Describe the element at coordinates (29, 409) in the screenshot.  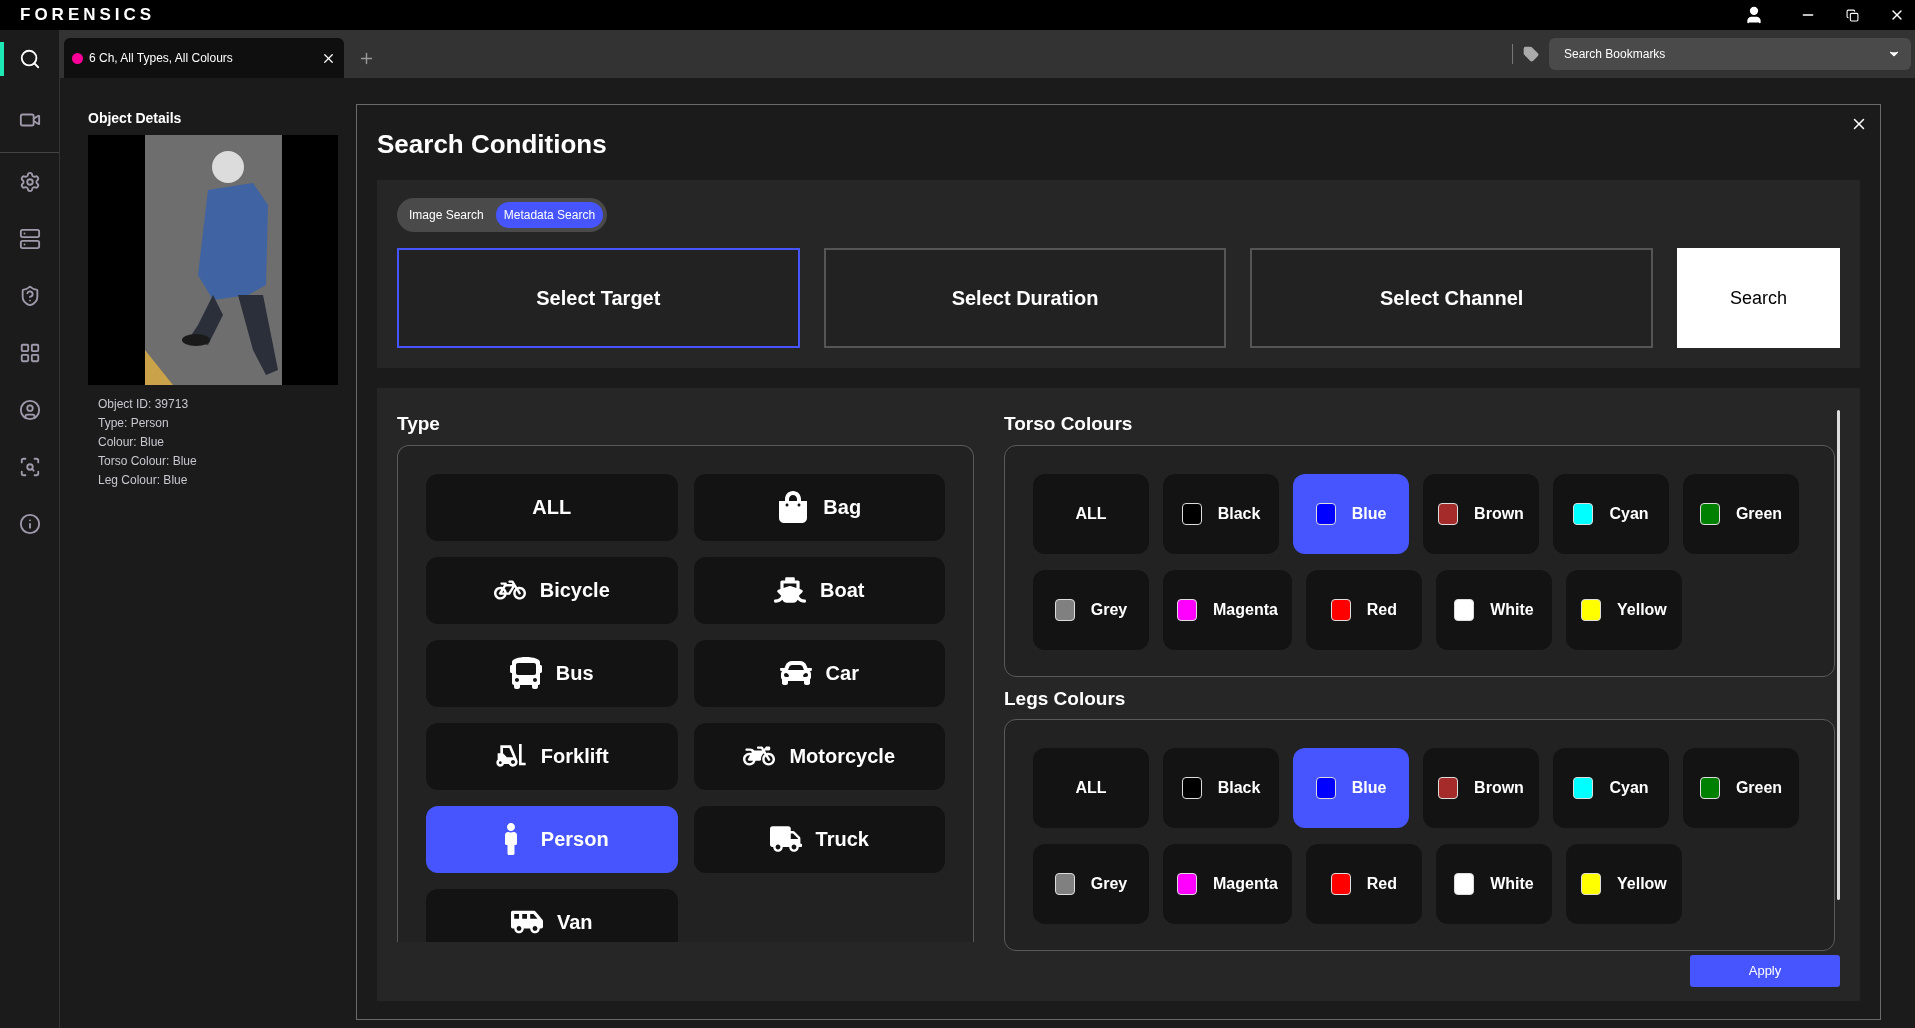
I see `user-circle-icon` at that location.